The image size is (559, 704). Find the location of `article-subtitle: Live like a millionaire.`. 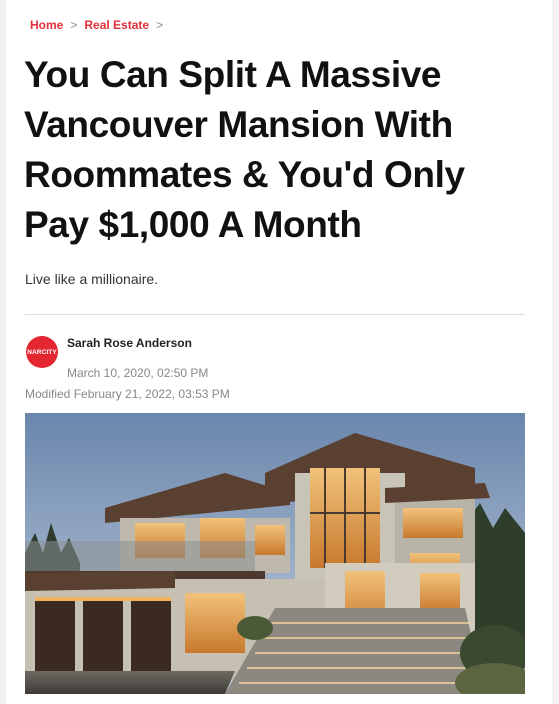

article-subtitle: Live like a millionaire. is located at coordinates (92, 279).